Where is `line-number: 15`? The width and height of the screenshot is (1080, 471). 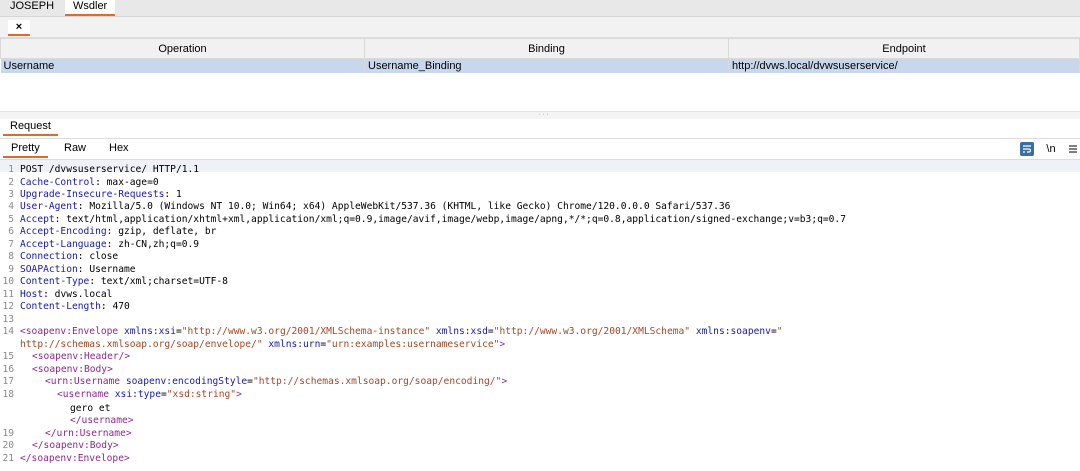 line-number: 15 is located at coordinates (8, 356).